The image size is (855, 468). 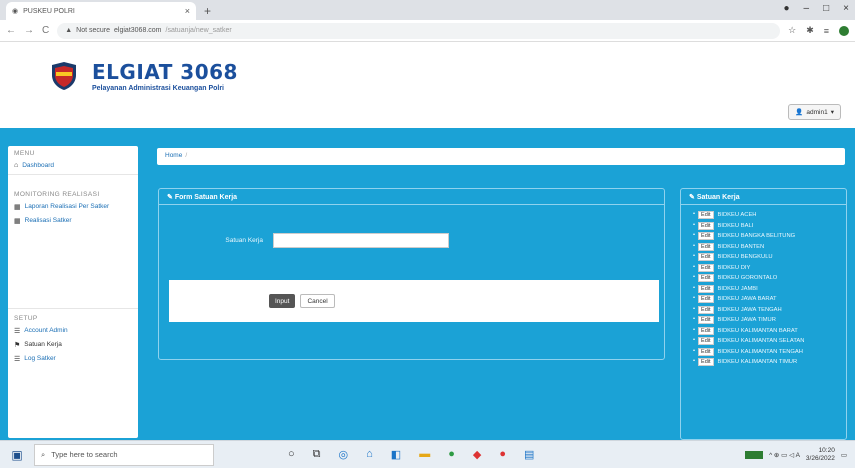 What do you see at coordinates (396, 454) in the screenshot?
I see `app-icon: ◧` at bounding box center [396, 454].